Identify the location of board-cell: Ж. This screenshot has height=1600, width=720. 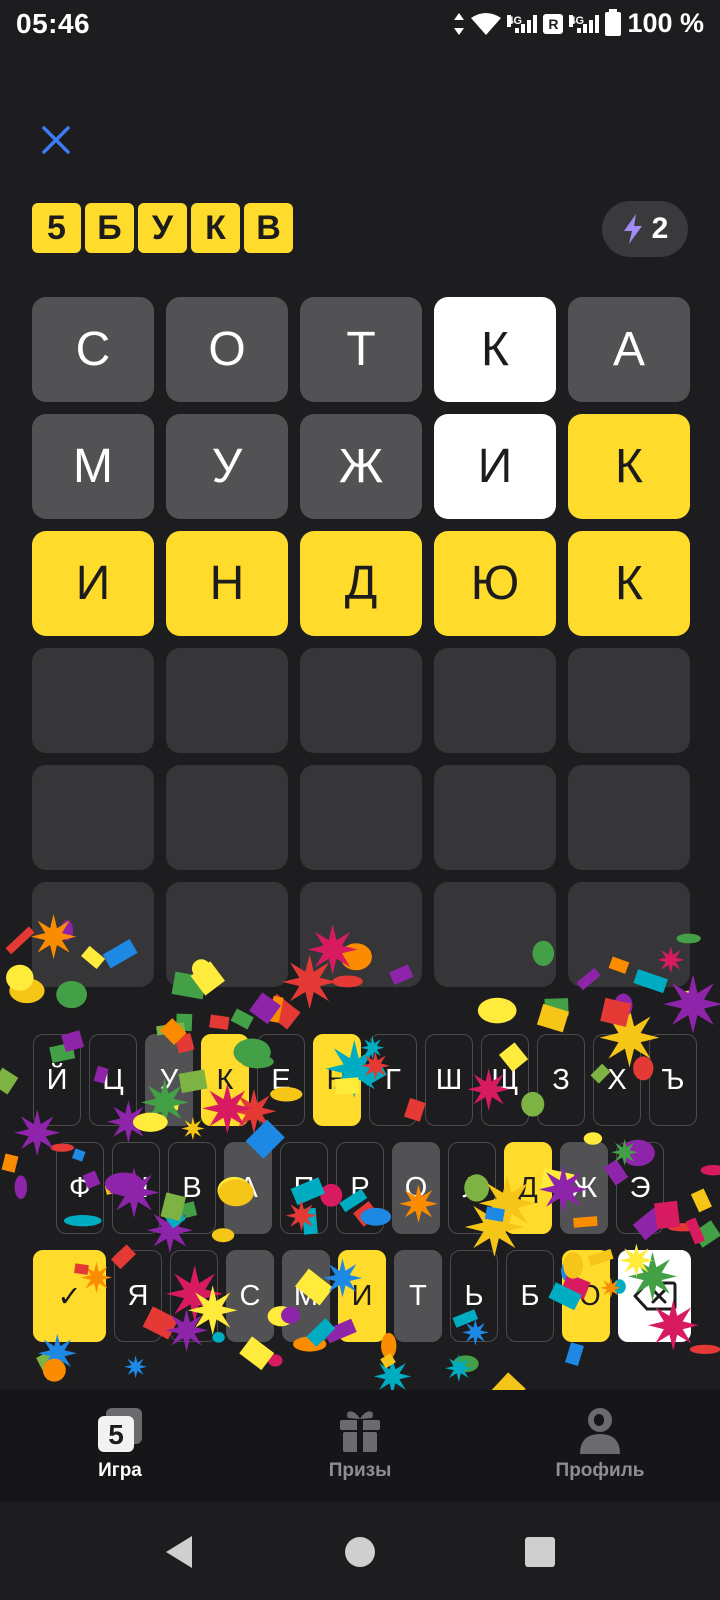
(361, 466).